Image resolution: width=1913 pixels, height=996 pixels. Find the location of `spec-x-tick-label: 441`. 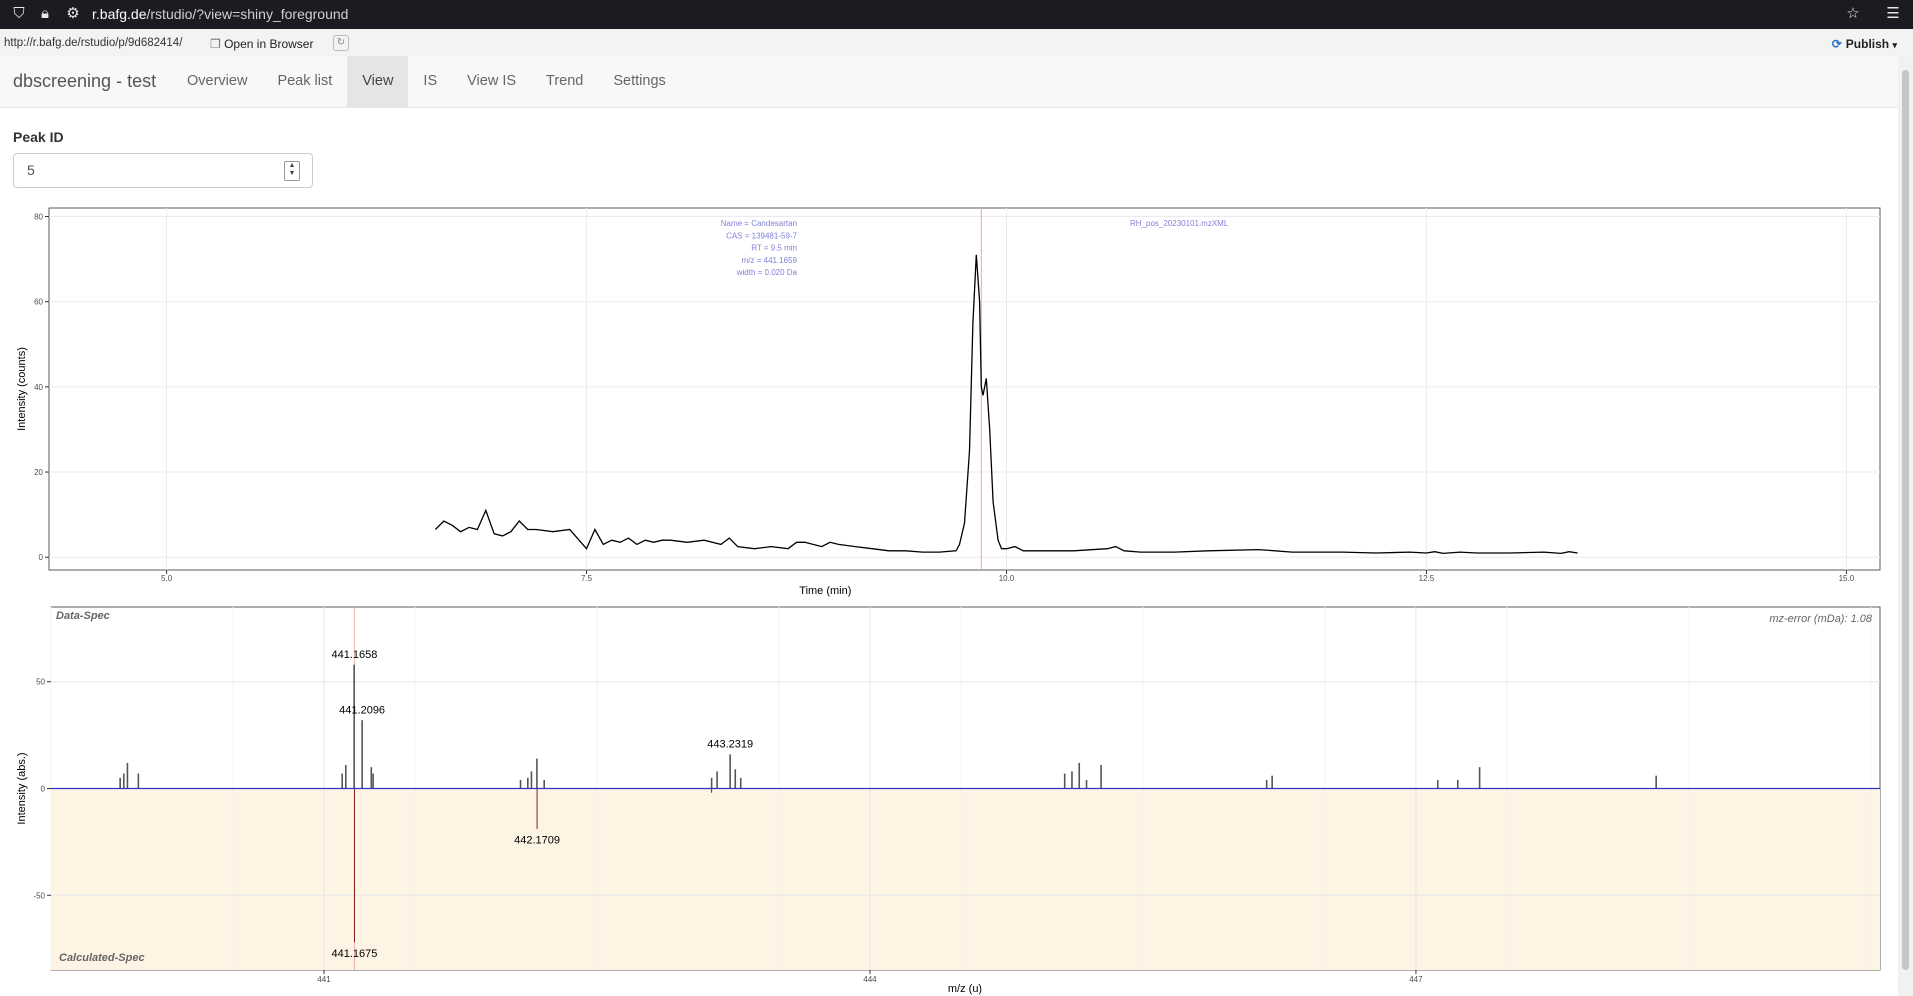

spec-x-tick-label: 441 is located at coordinates (324, 979).